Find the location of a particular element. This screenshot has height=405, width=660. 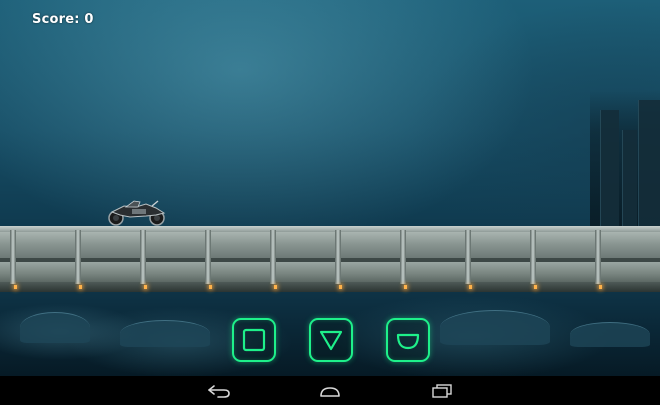

back-arrow-icon is located at coordinates (219, 391).